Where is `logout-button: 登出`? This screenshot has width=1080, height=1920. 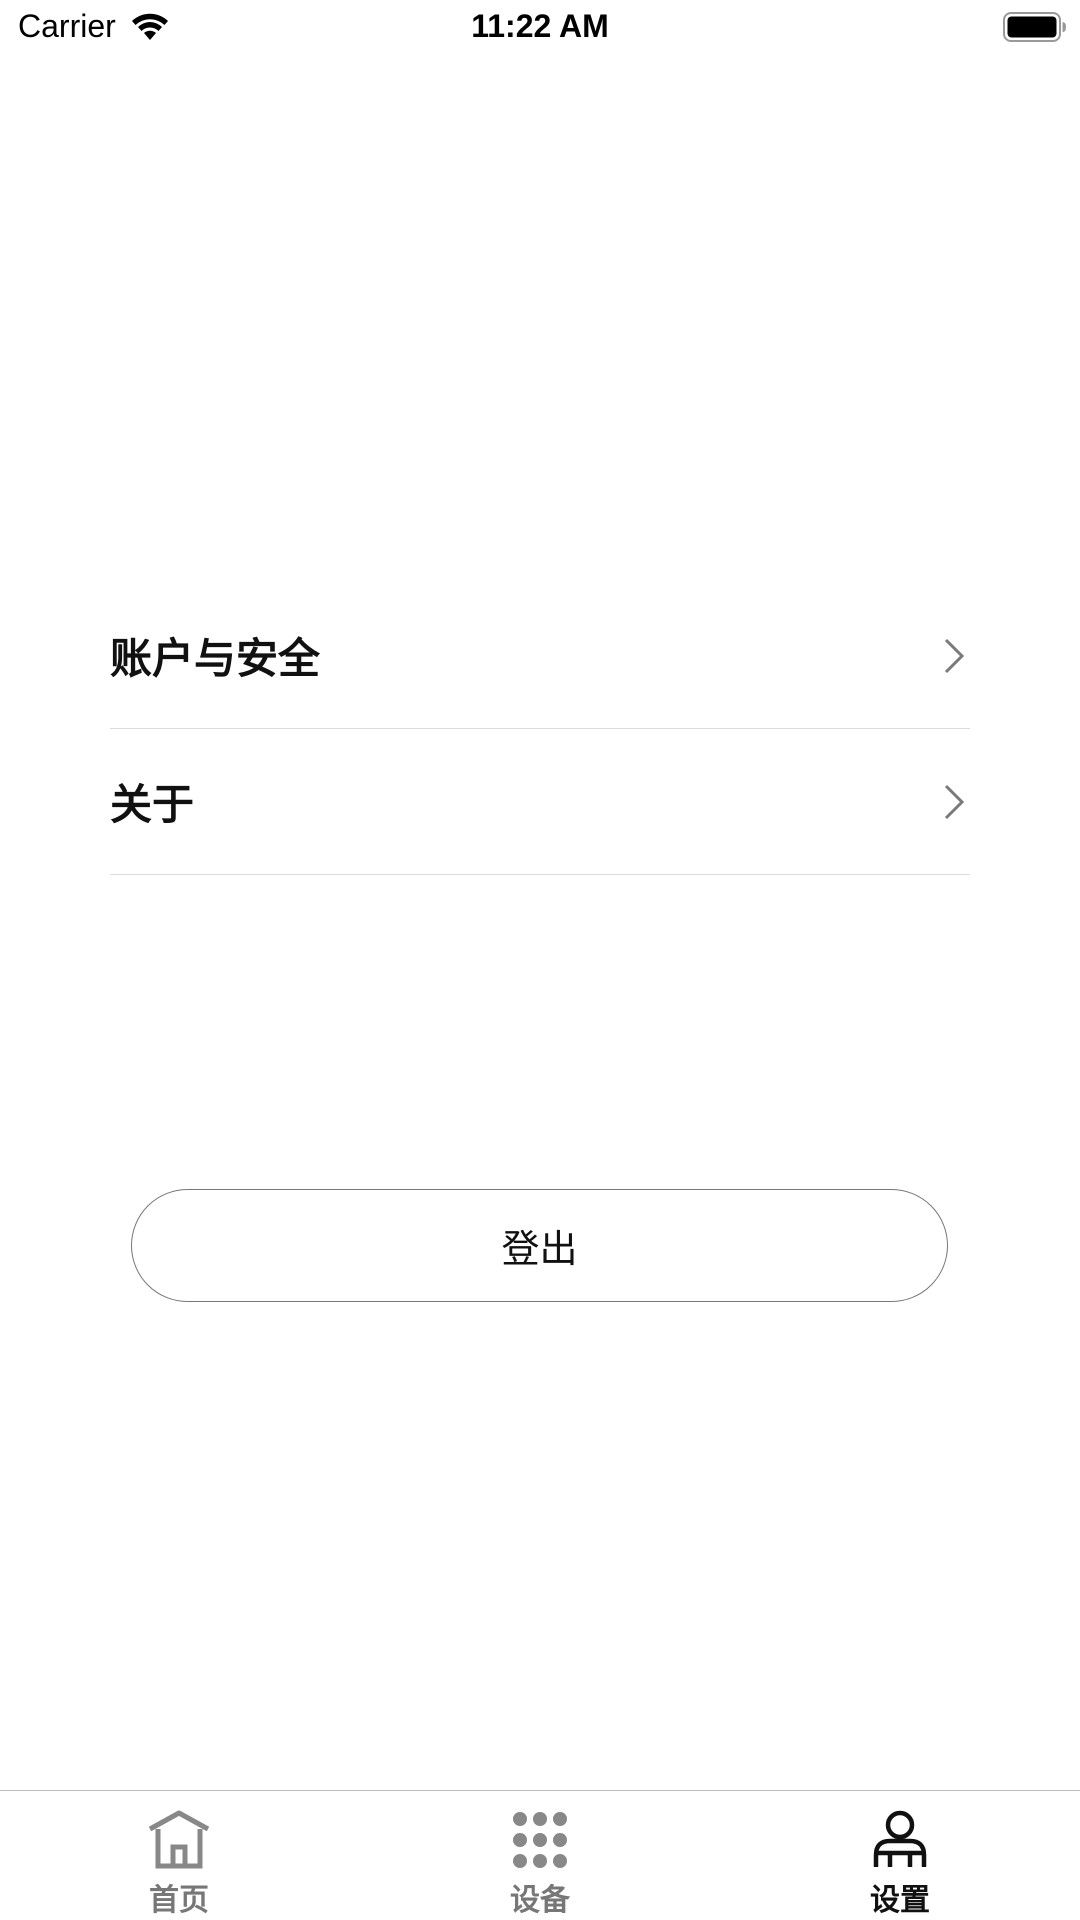 logout-button: 登出 is located at coordinates (539, 1245).